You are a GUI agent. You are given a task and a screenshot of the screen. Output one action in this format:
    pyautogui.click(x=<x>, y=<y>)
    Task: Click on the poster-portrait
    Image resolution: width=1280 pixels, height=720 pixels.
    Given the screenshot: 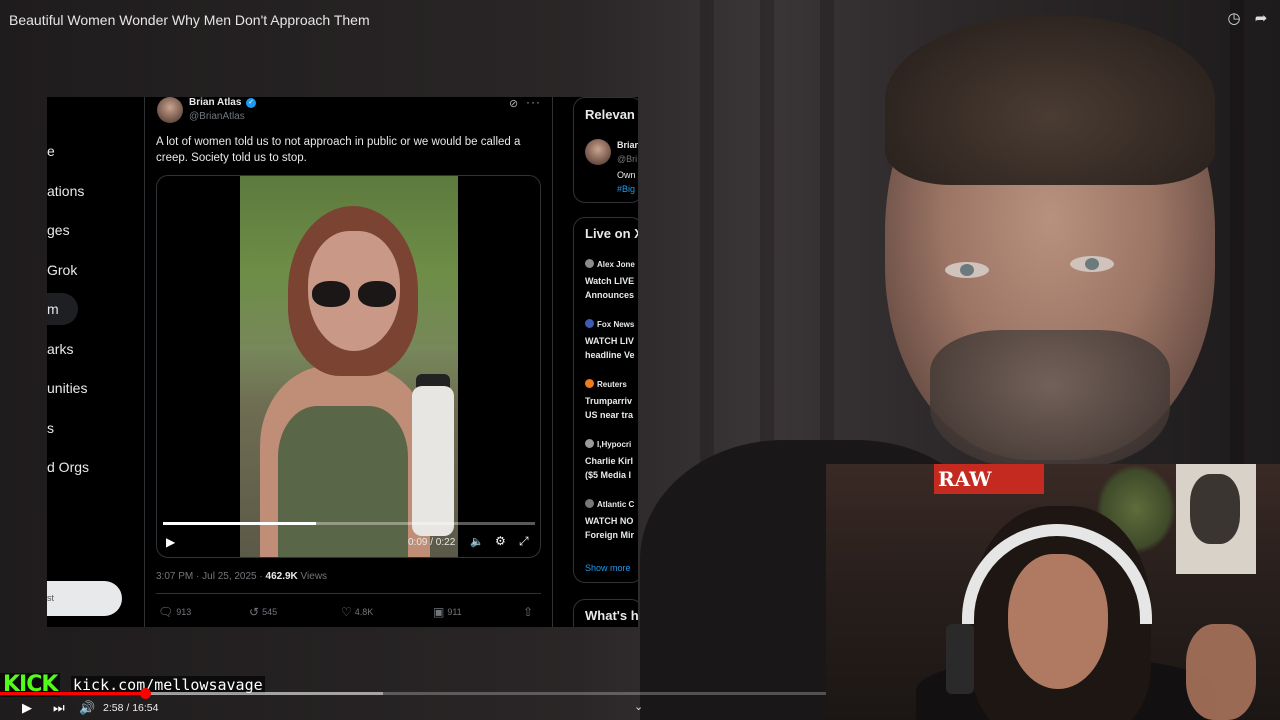 What is the action you would take?
    pyautogui.click(x=1215, y=509)
    